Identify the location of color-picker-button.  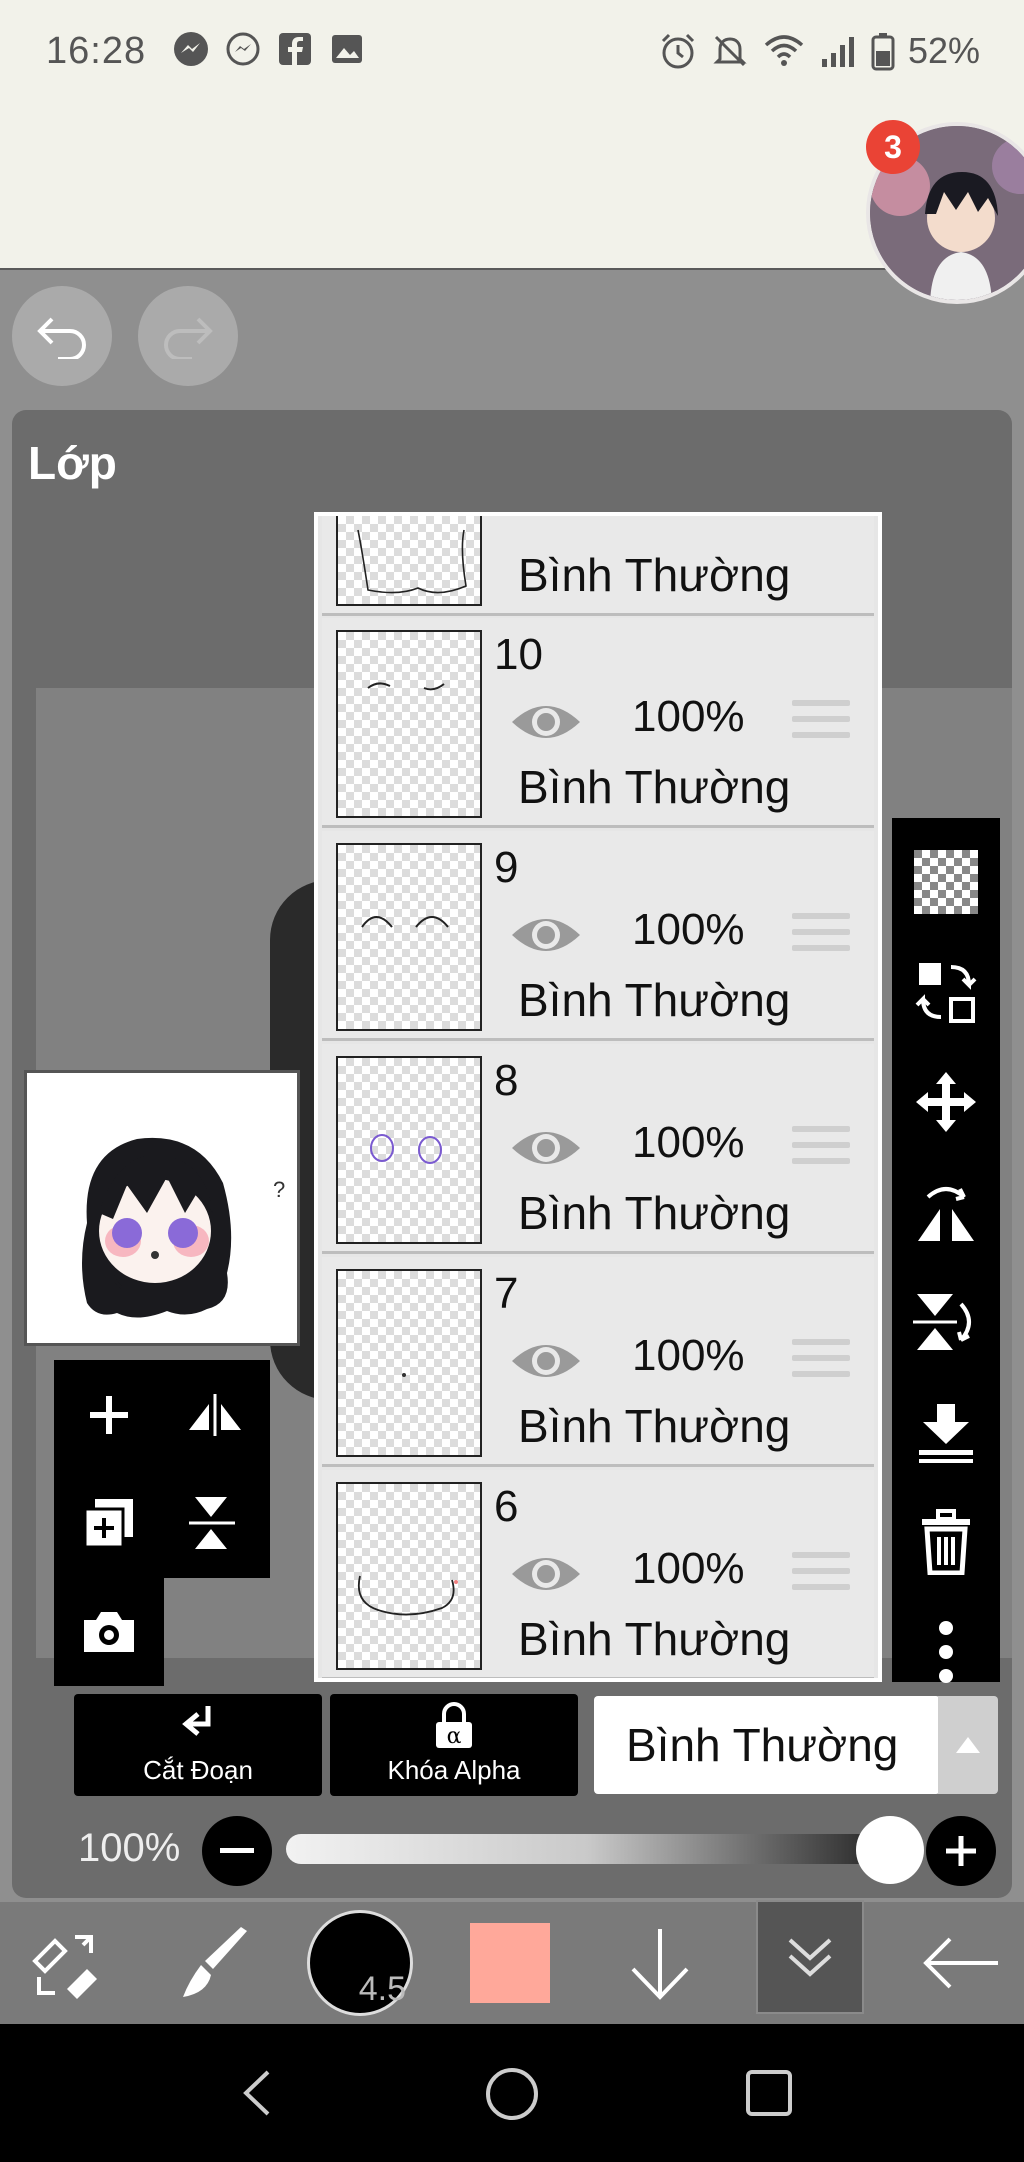
(510, 1963).